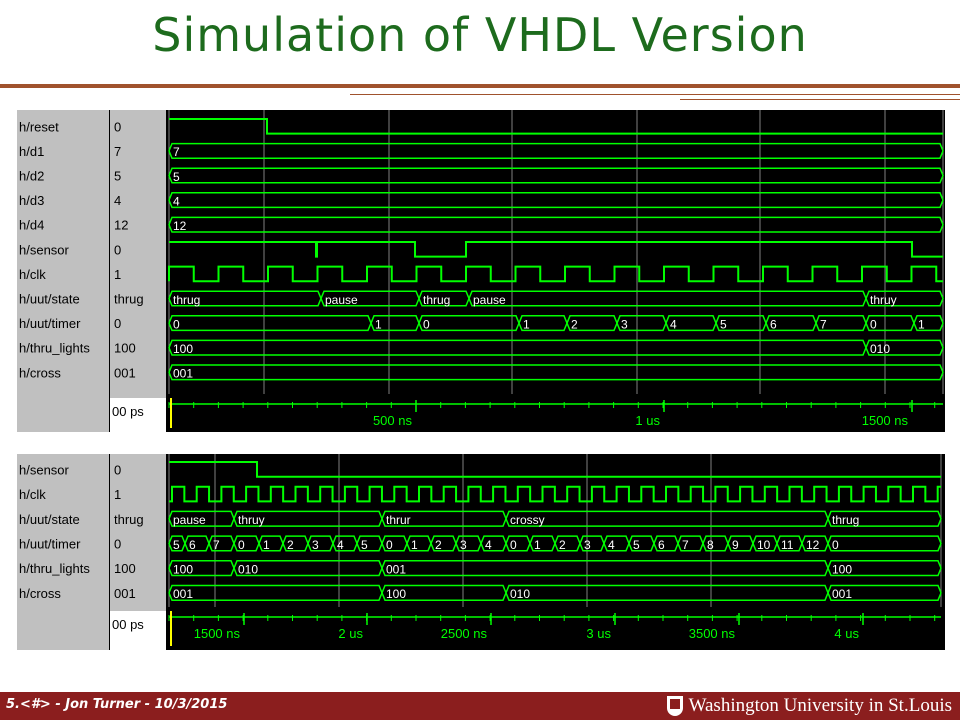 The width and height of the screenshot is (960, 720). Describe the element at coordinates (39, 126) in the screenshot. I see `signal-name: h/reset` at that location.